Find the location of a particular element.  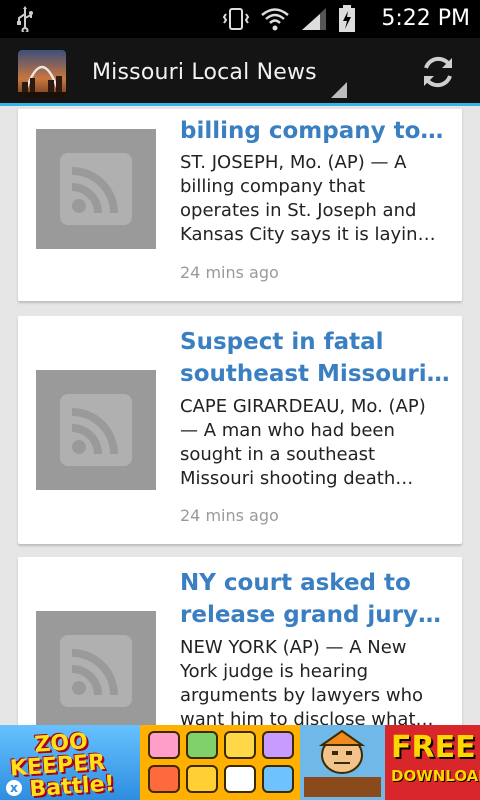

ad-close-icon: x is located at coordinates (14, 788).